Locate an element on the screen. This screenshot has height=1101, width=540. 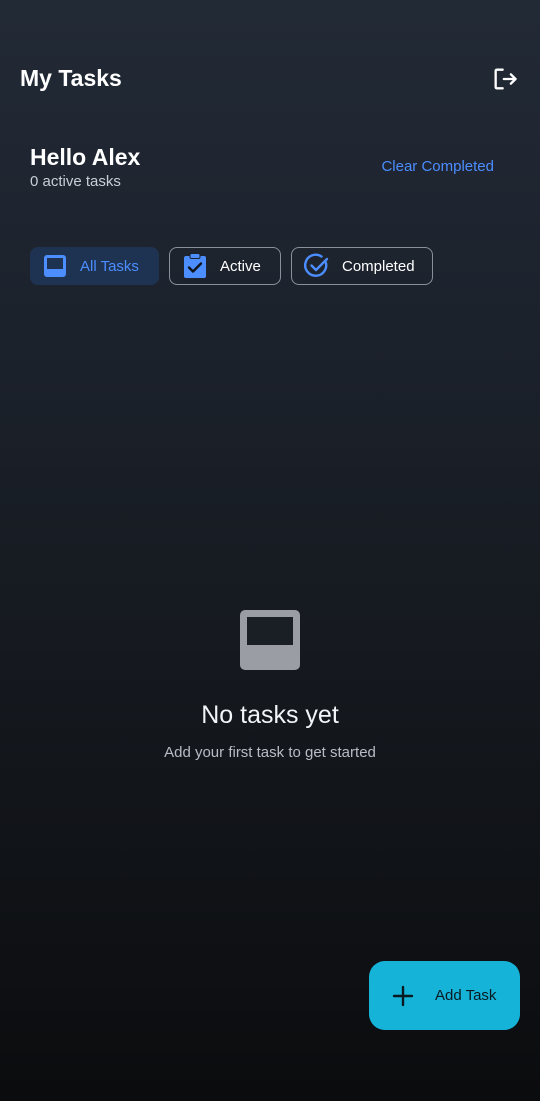
logout-icon is located at coordinates (505, 79).